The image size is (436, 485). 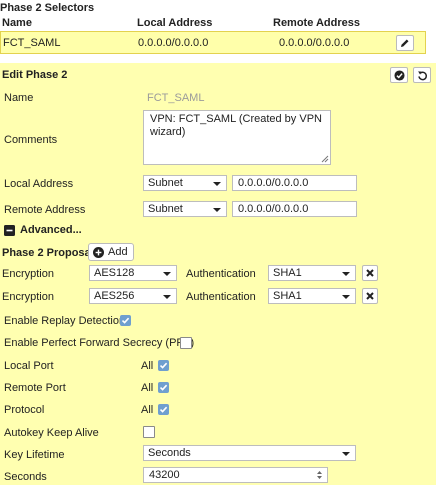 I want to click on remote-port-label: Remote Port, so click(x=35, y=388).